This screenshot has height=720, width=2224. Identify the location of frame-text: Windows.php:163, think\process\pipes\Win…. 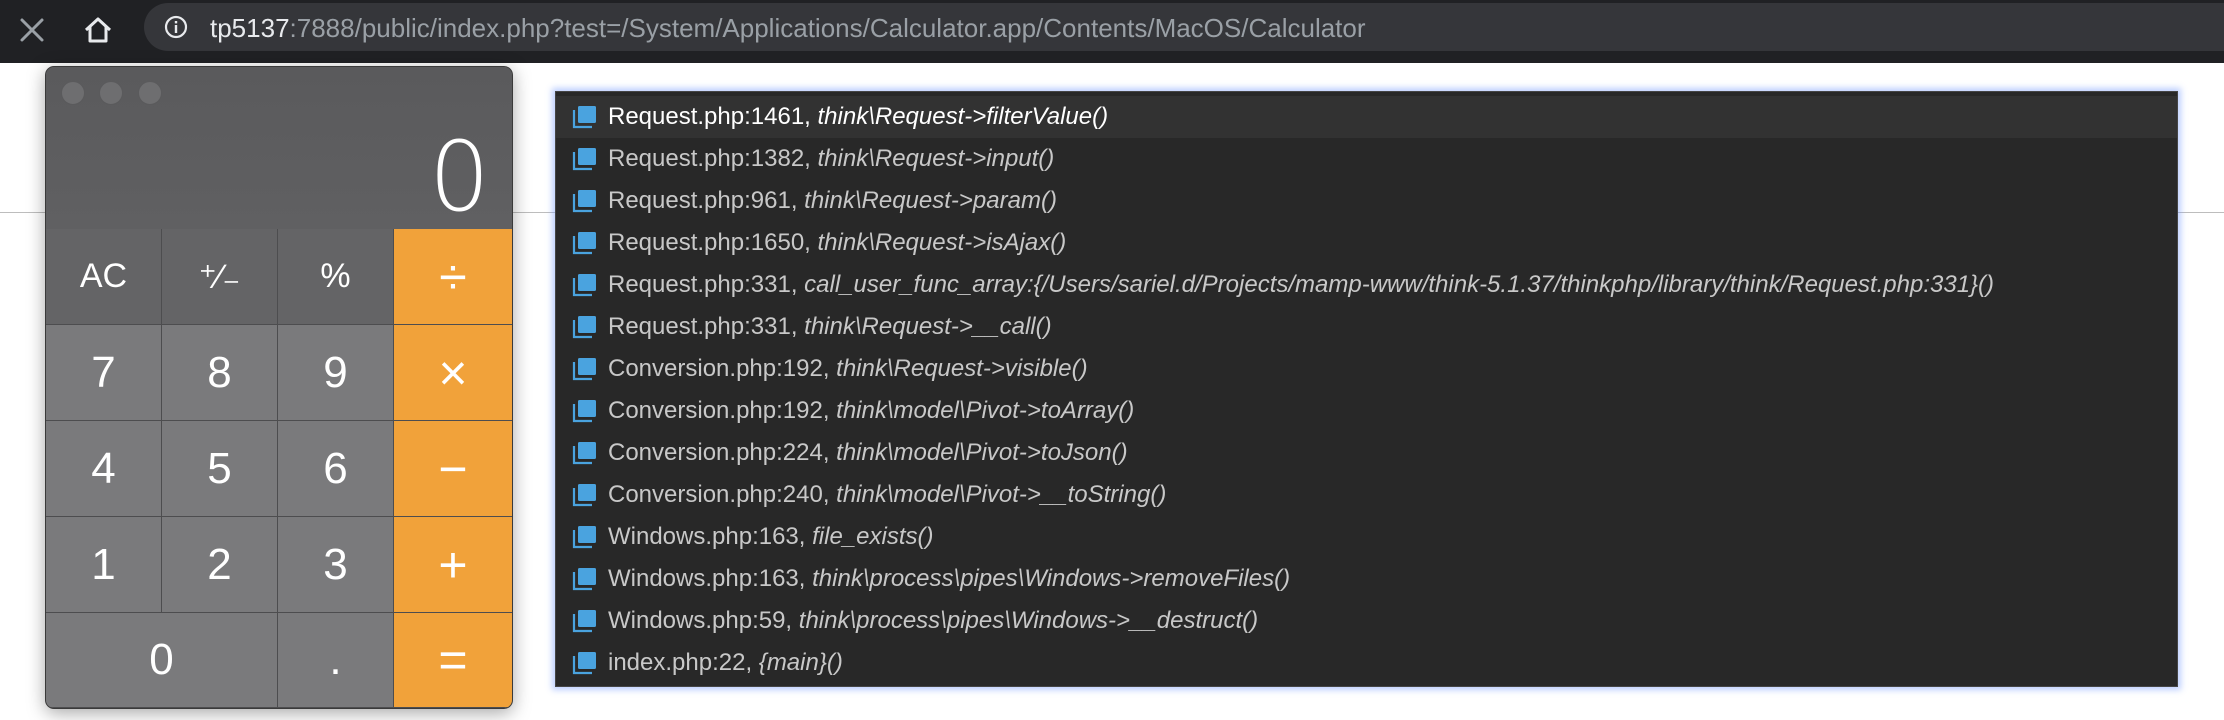
(949, 579).